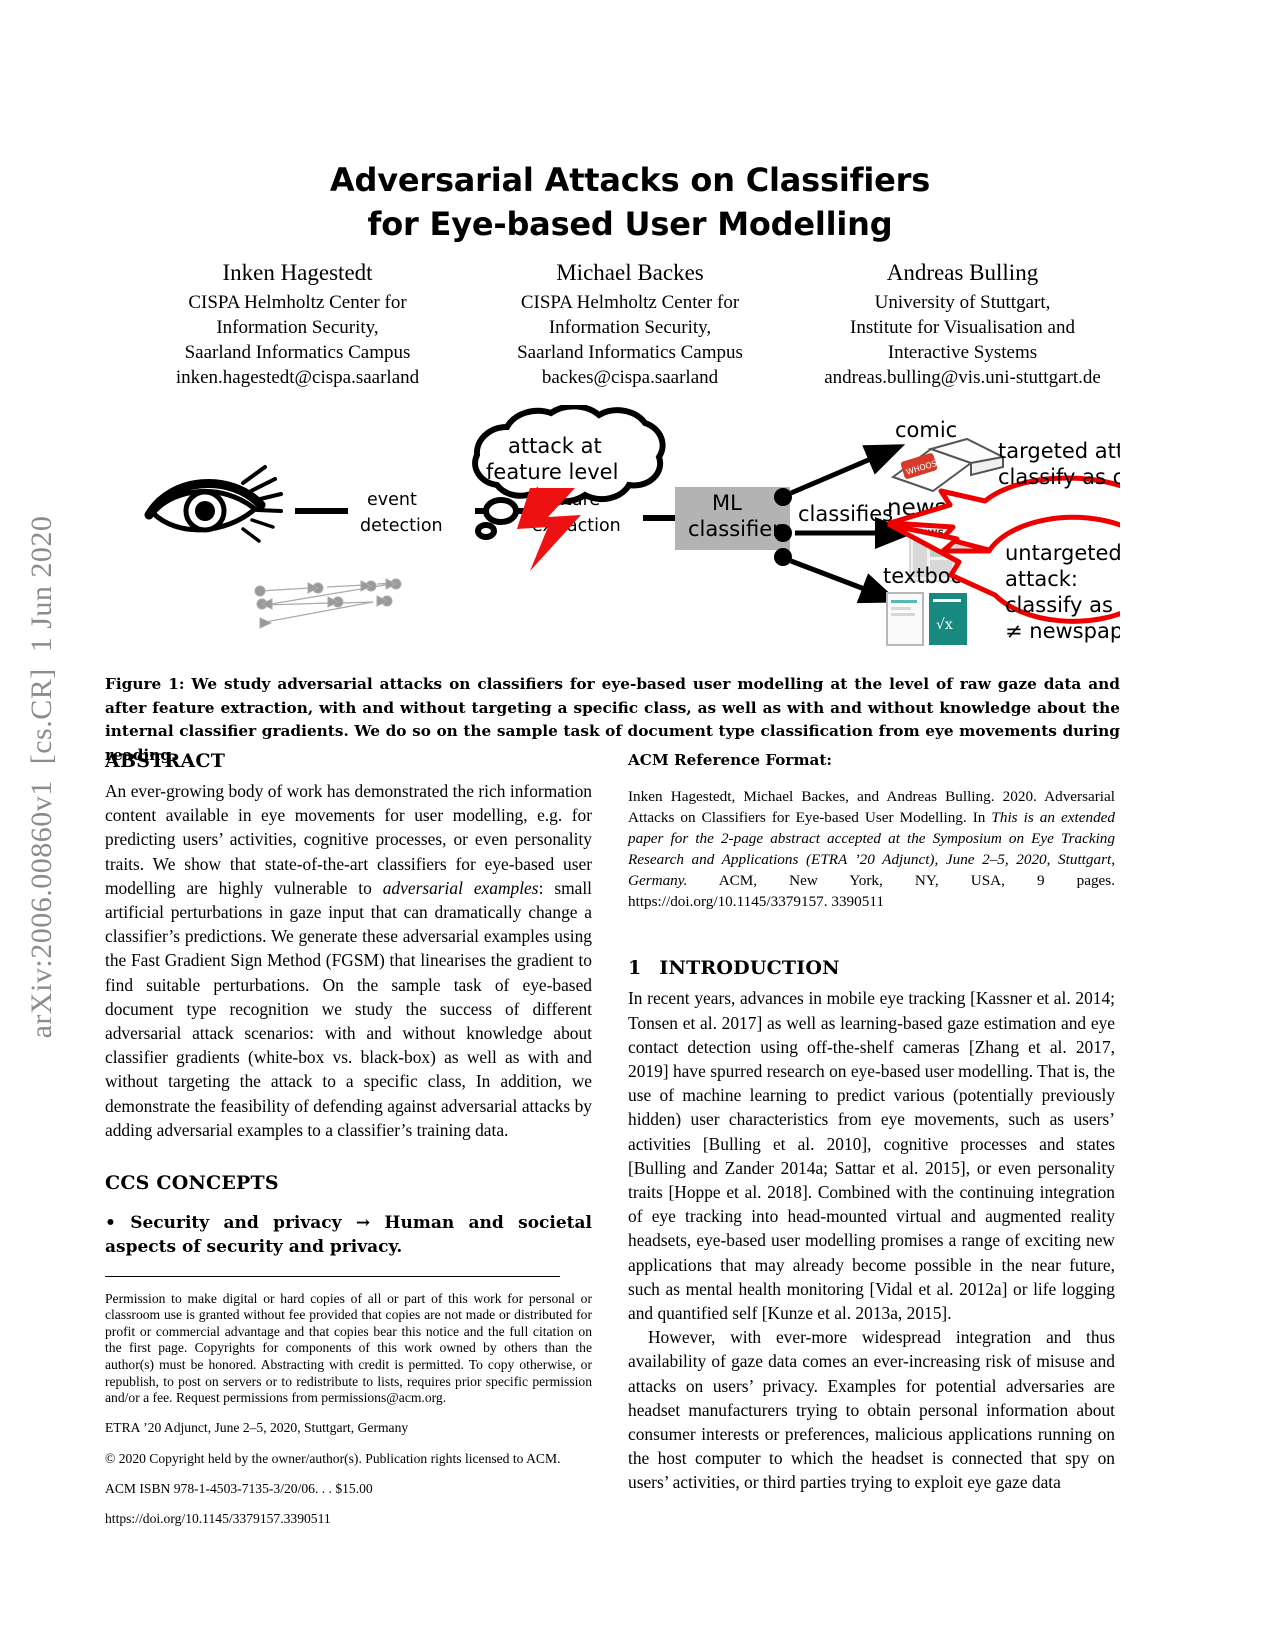  I want to click on svg-text: classify as comic, so click(1059, 477).